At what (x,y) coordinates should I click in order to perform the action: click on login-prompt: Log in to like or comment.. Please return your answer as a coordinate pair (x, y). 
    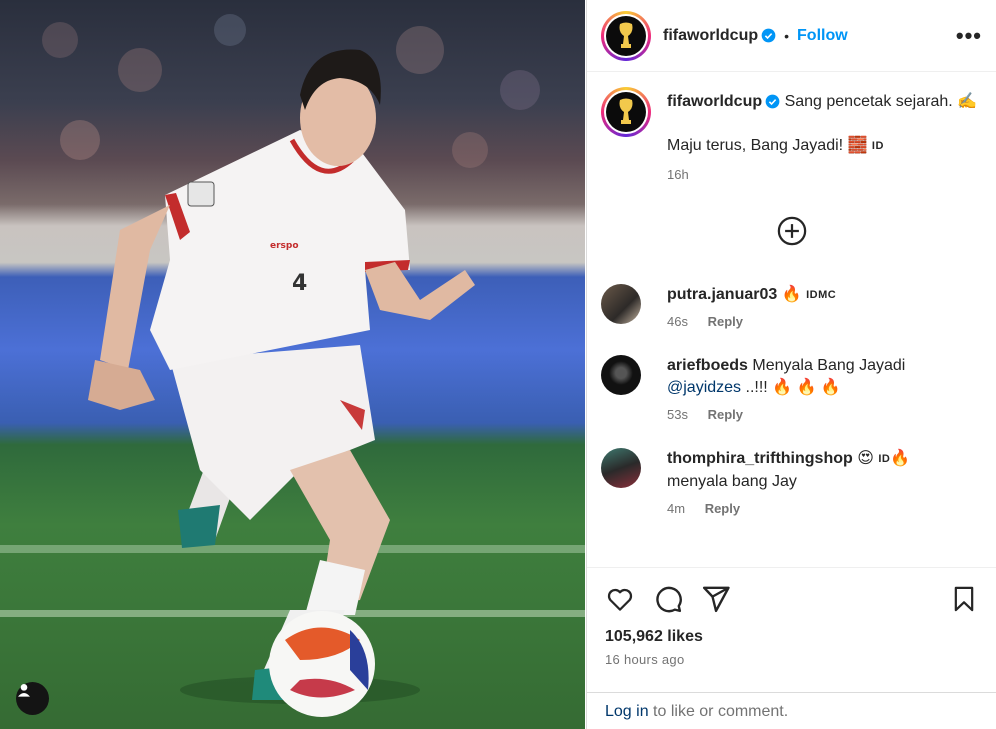
    Looking at the image, I should click on (791, 710).